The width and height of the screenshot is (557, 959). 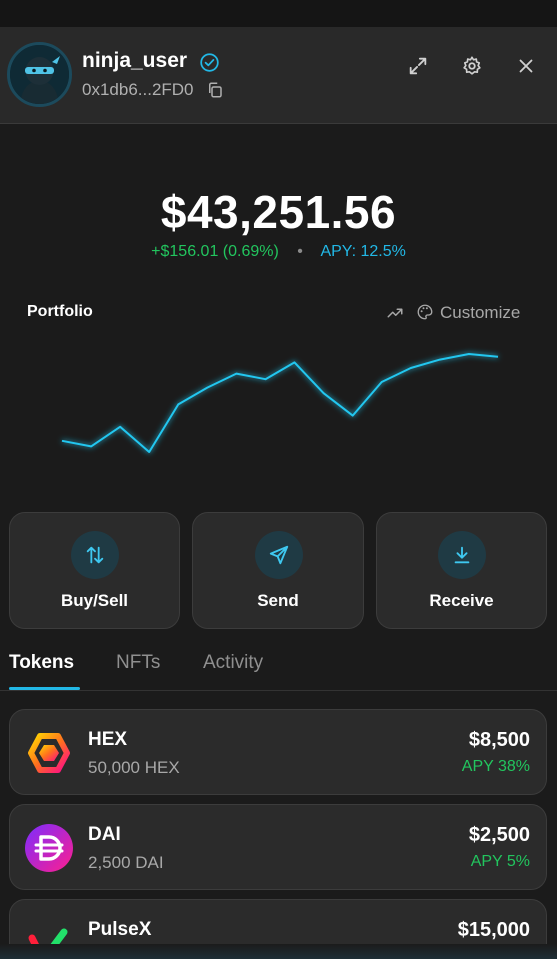 What do you see at coordinates (135, 60) in the screenshot?
I see `username: ninja_user` at bounding box center [135, 60].